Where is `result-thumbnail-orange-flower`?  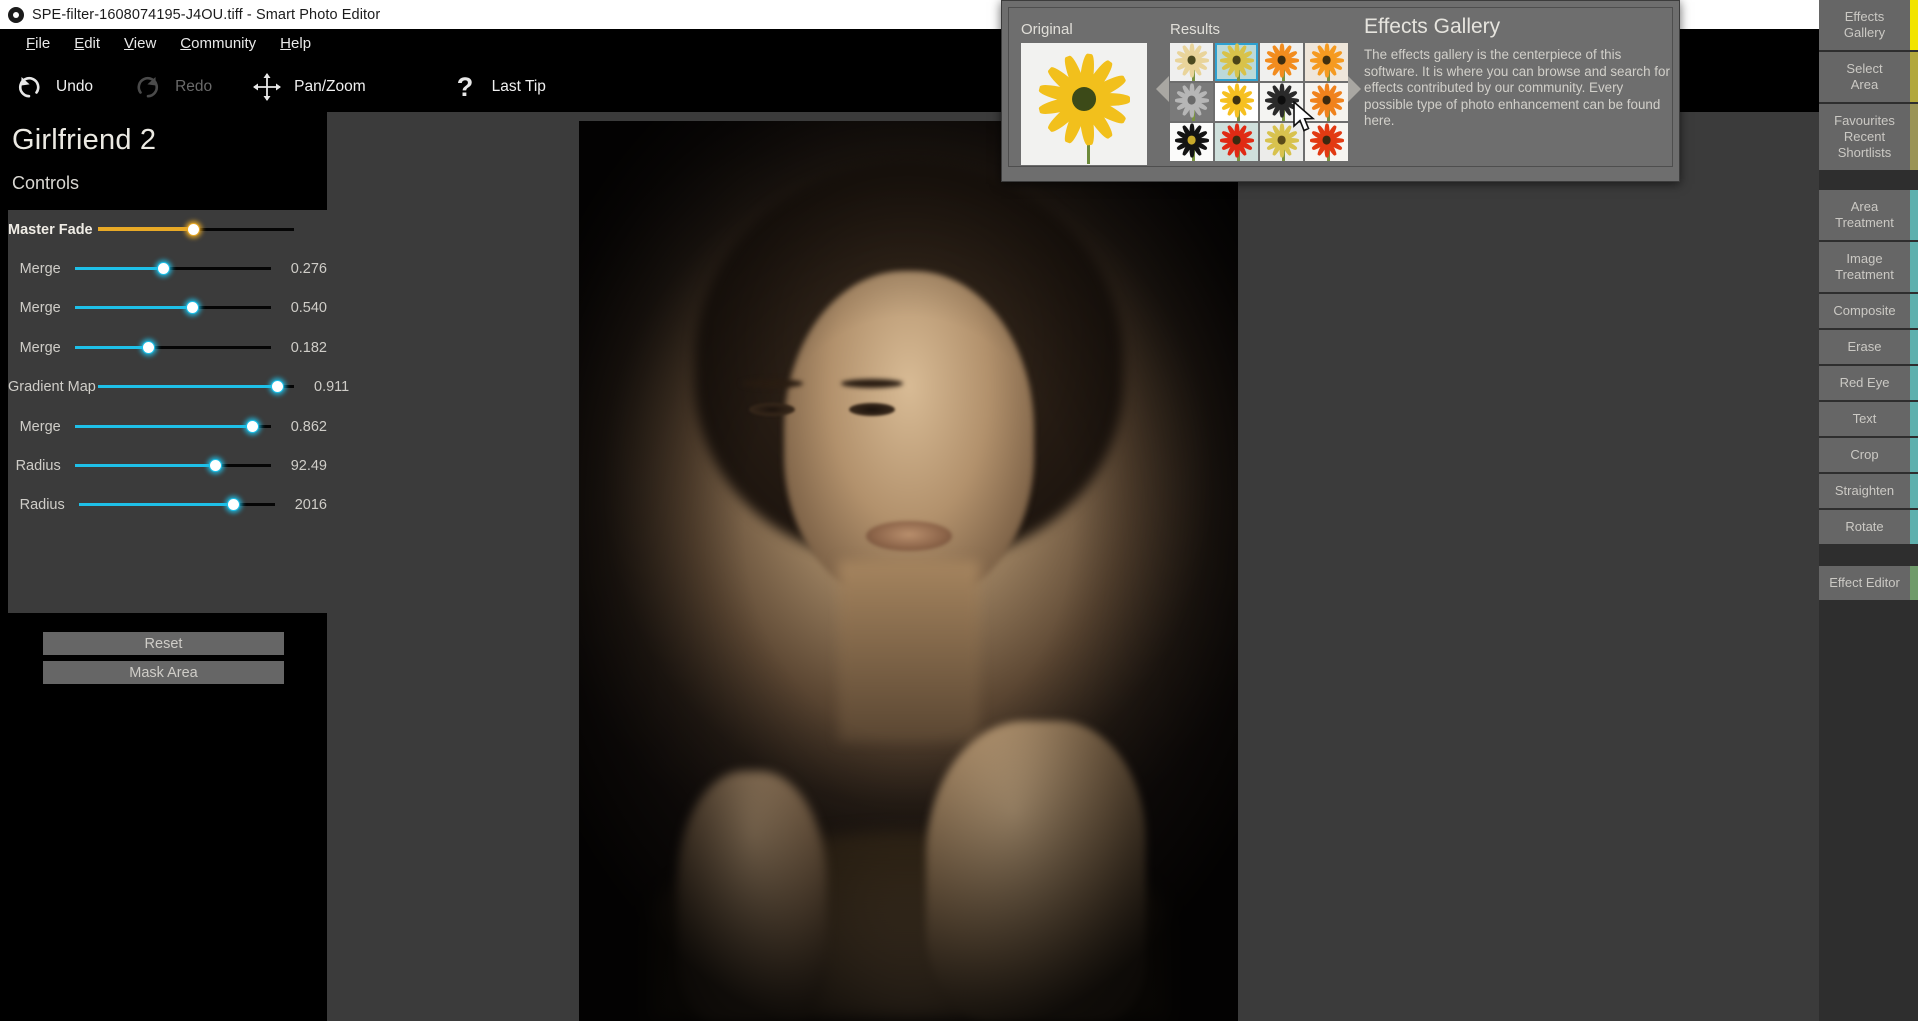
result-thumbnail-orange-flower is located at coordinates (1281, 62).